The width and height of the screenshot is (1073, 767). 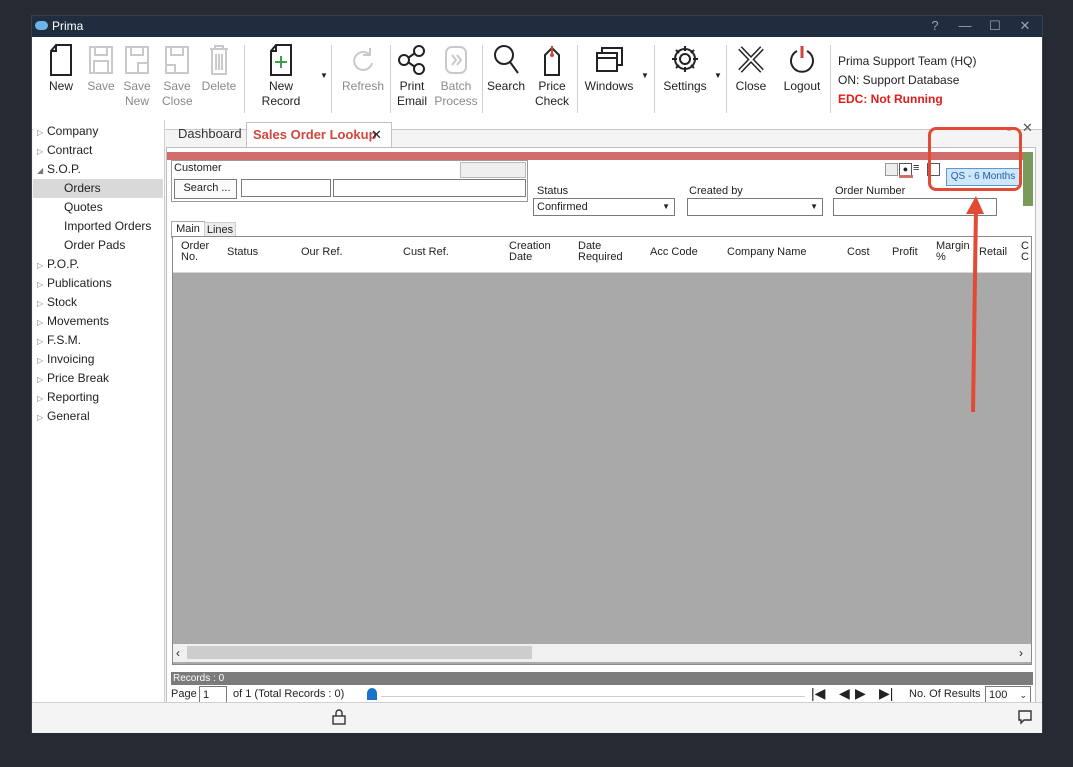 I want to click on status-select: Confirmed ▼, so click(x=604, y=207).